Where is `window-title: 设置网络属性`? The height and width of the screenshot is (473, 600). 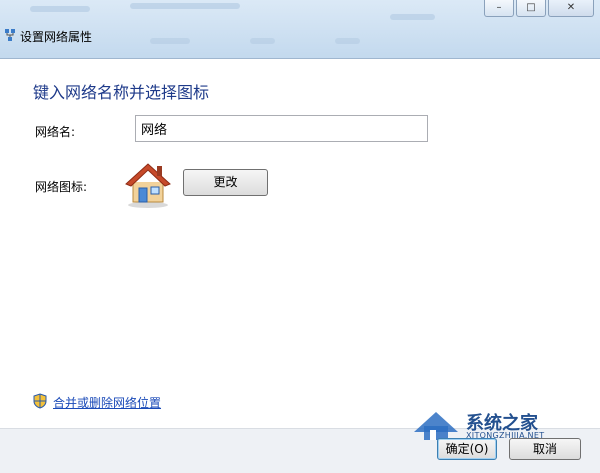 window-title: 设置网络属性 is located at coordinates (48, 36).